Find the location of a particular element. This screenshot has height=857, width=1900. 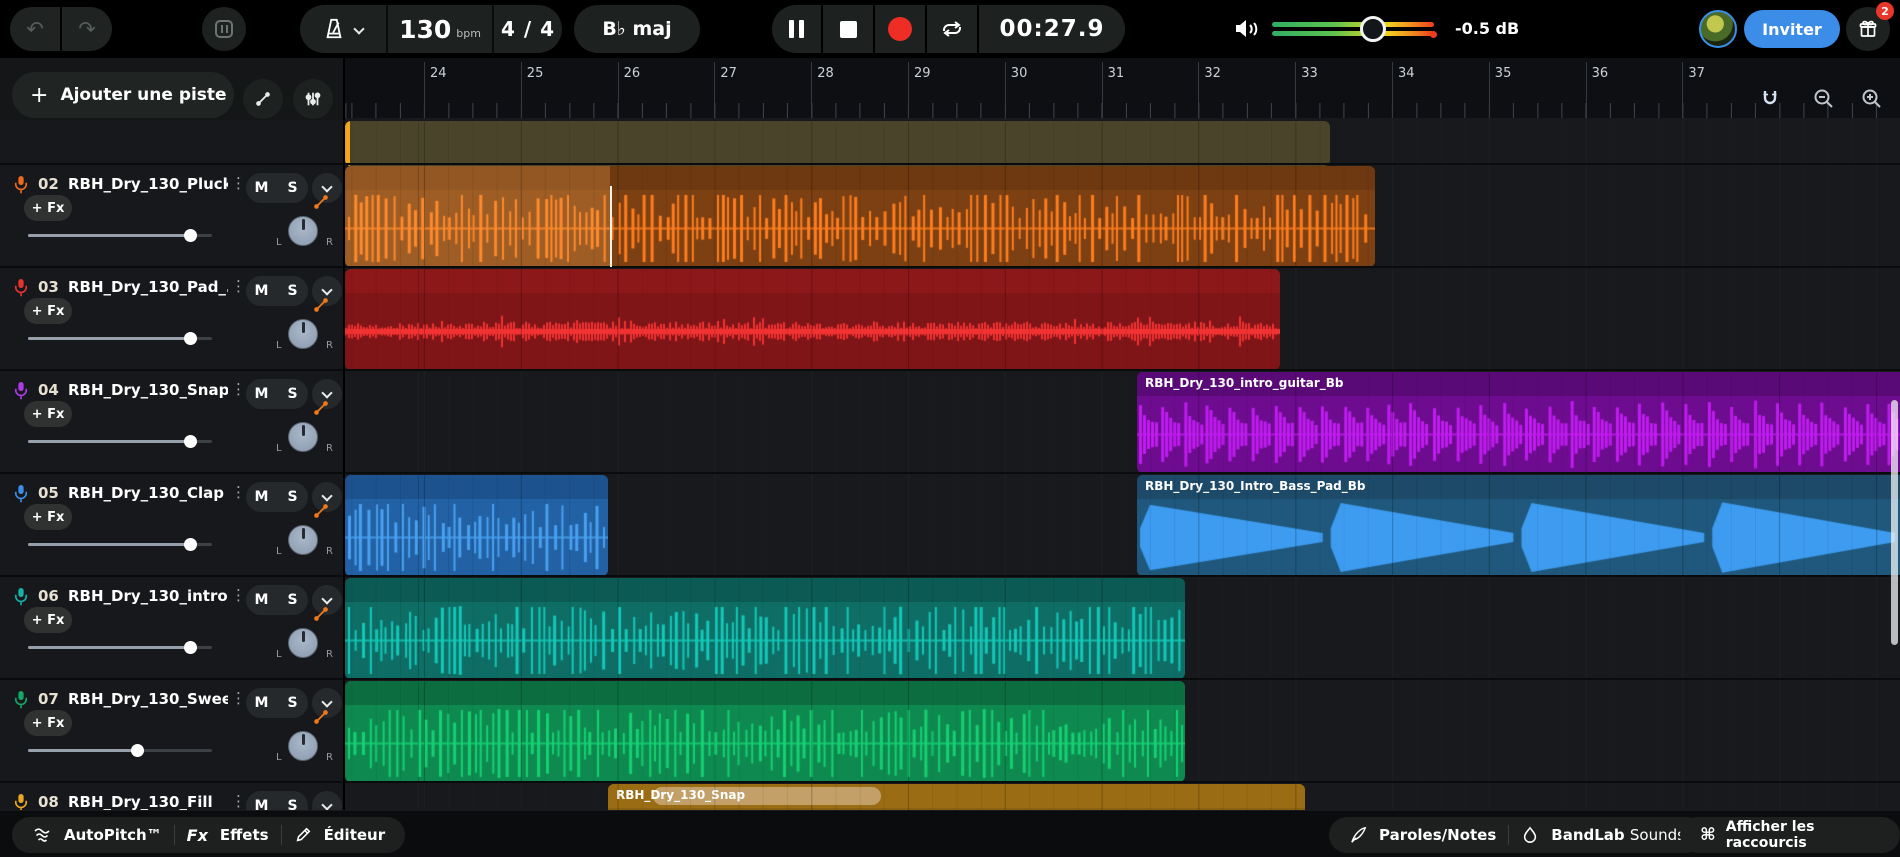

track-name: RBH_Dry_130_Clap is located at coordinates (146, 493).